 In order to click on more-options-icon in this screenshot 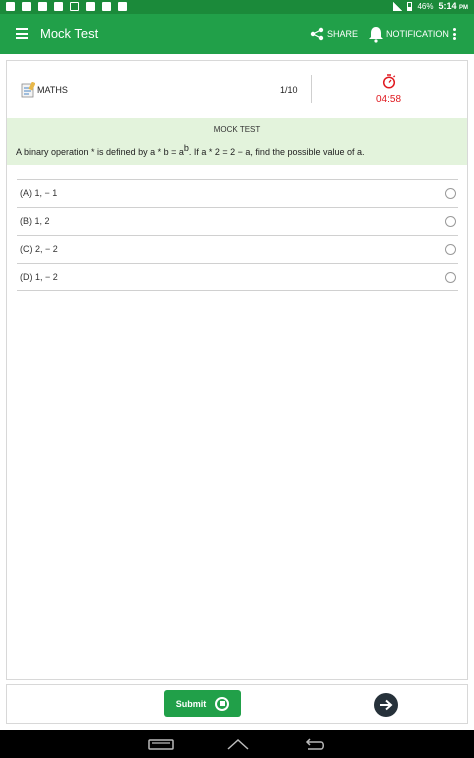, I will do `click(454, 34)`.